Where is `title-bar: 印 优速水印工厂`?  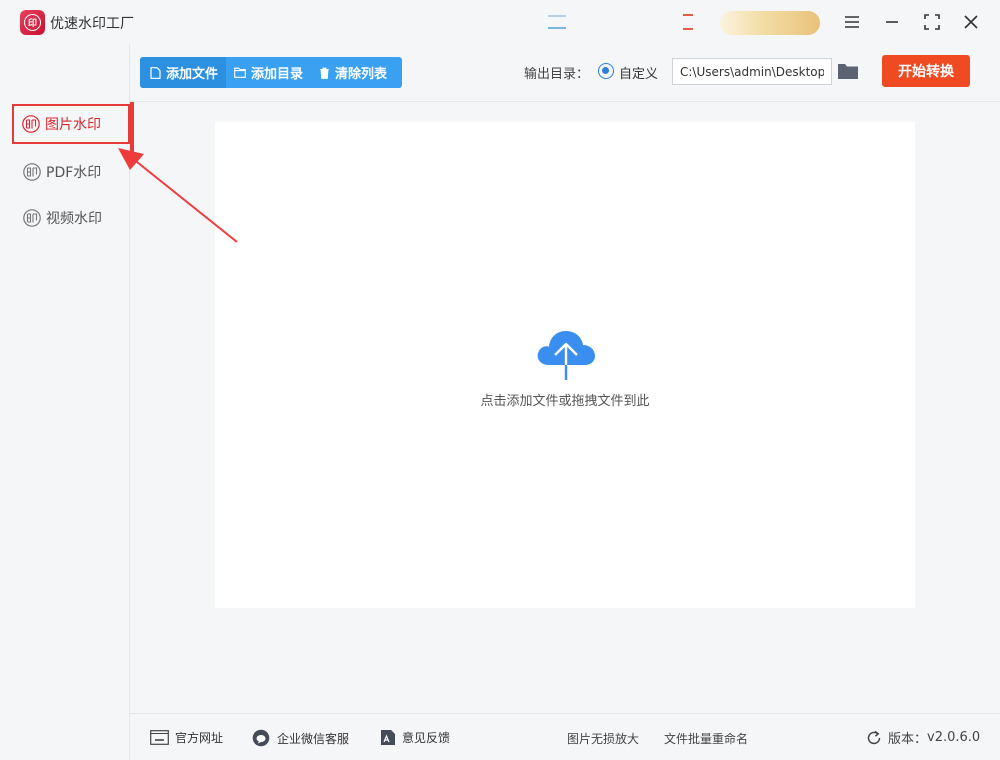
title-bar: 印 优速水印工厂 is located at coordinates (500, 22).